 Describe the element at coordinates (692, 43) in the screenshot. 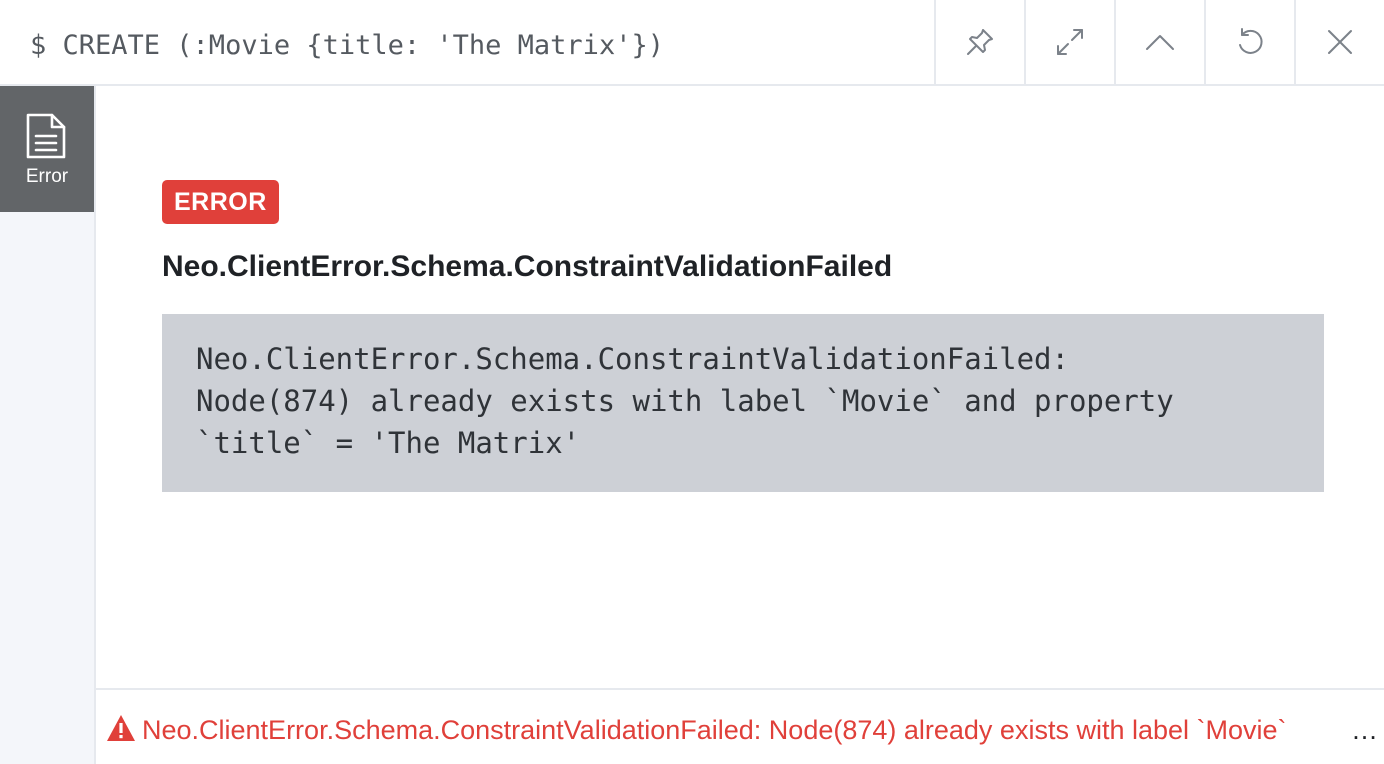

I see `frame-header: $ CREATE (:Movie {title: 'The Matrix'})` at that location.